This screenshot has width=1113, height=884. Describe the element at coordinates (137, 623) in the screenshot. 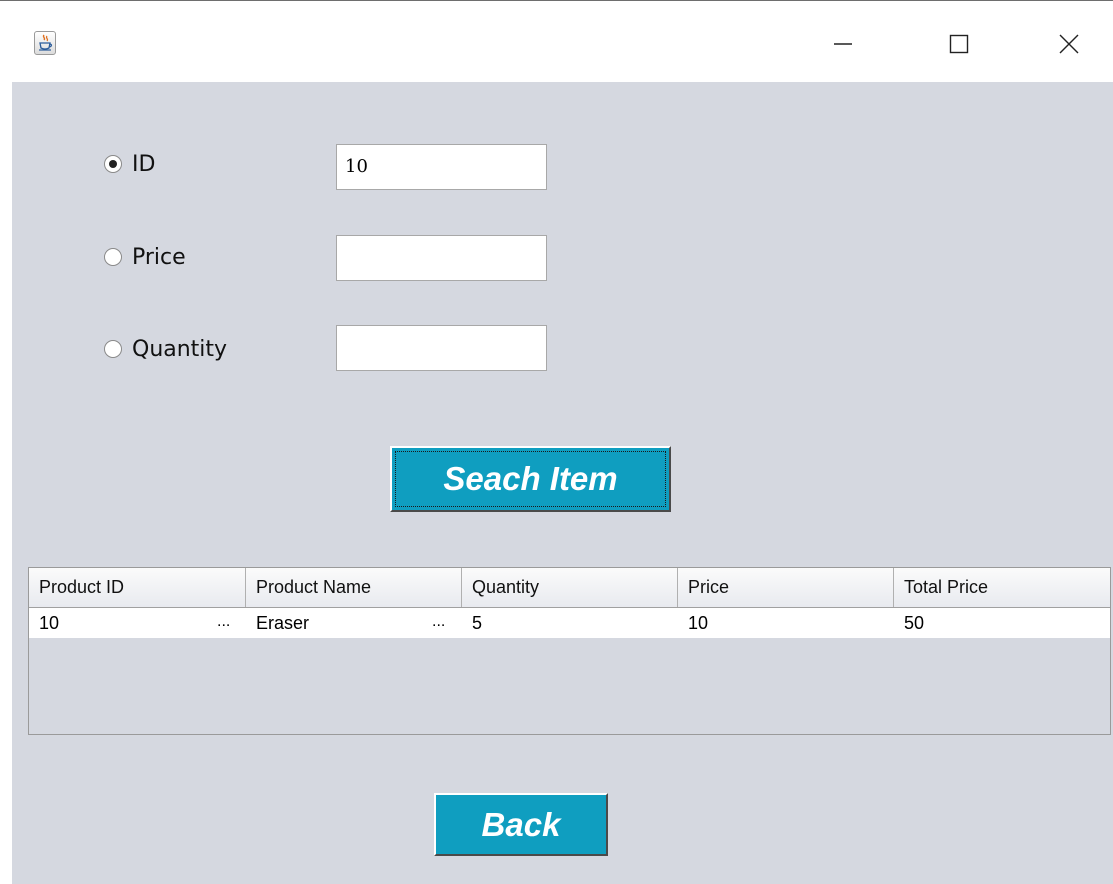

I see `cell-product-id: 10` at that location.